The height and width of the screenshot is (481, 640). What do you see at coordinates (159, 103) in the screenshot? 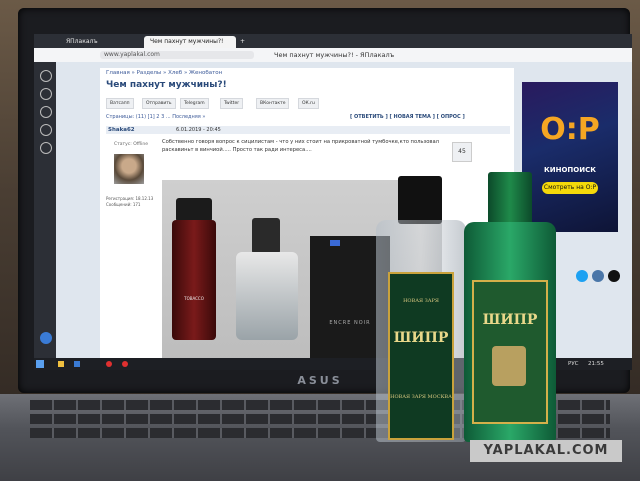
I see `share-send-button: Отправить` at bounding box center [159, 103].